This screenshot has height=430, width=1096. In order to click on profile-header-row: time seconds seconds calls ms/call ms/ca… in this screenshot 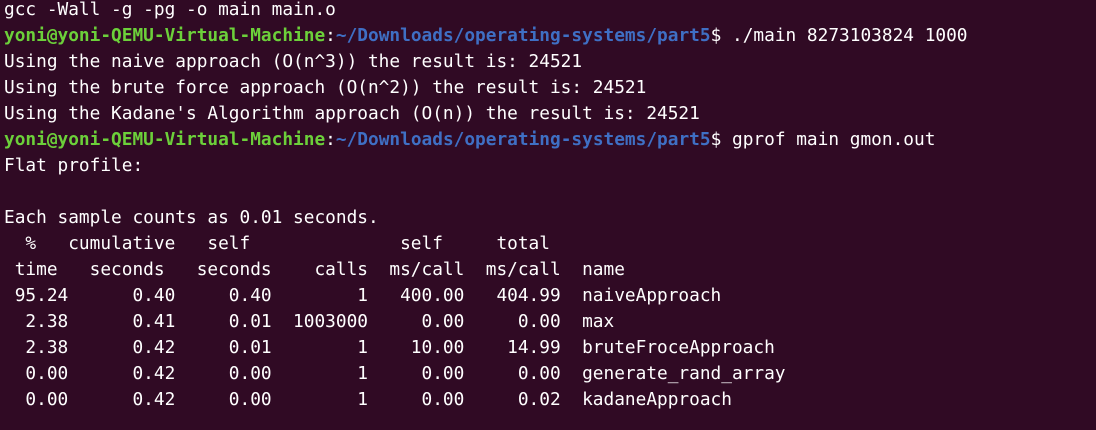, I will do `click(336, 269)`.